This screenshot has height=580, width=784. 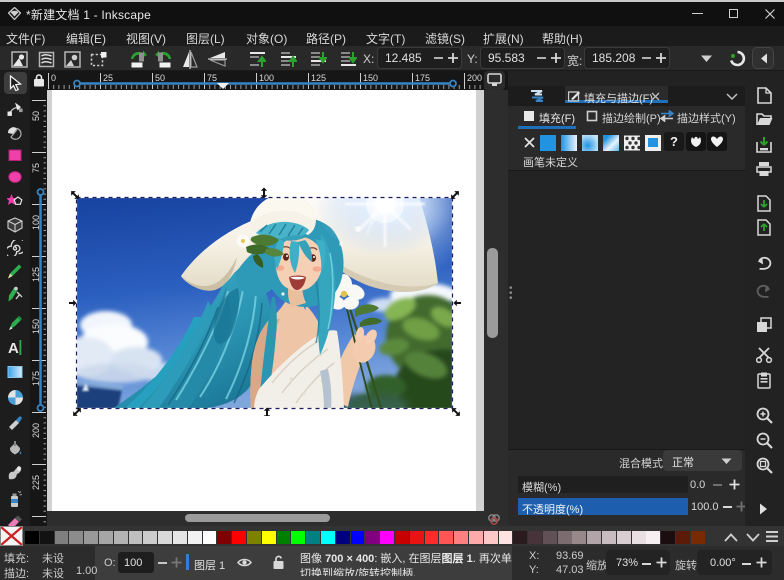 What do you see at coordinates (53, 78) in the screenshot?
I see `svg-text: 0` at bounding box center [53, 78].